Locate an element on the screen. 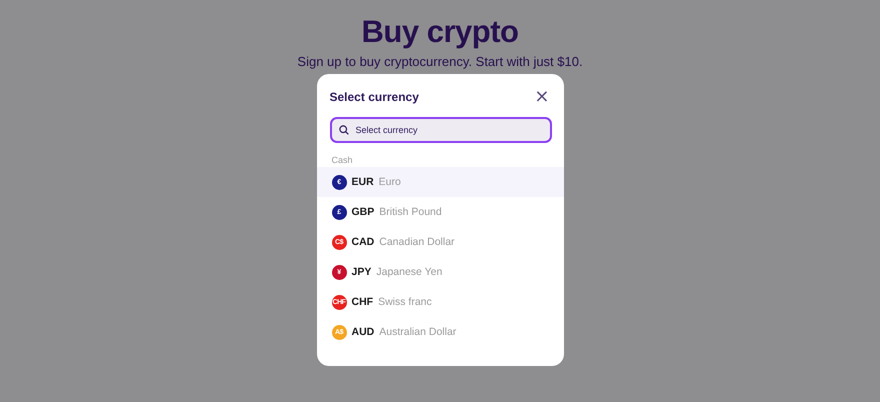  currency-code: CAD is located at coordinates (363, 242).